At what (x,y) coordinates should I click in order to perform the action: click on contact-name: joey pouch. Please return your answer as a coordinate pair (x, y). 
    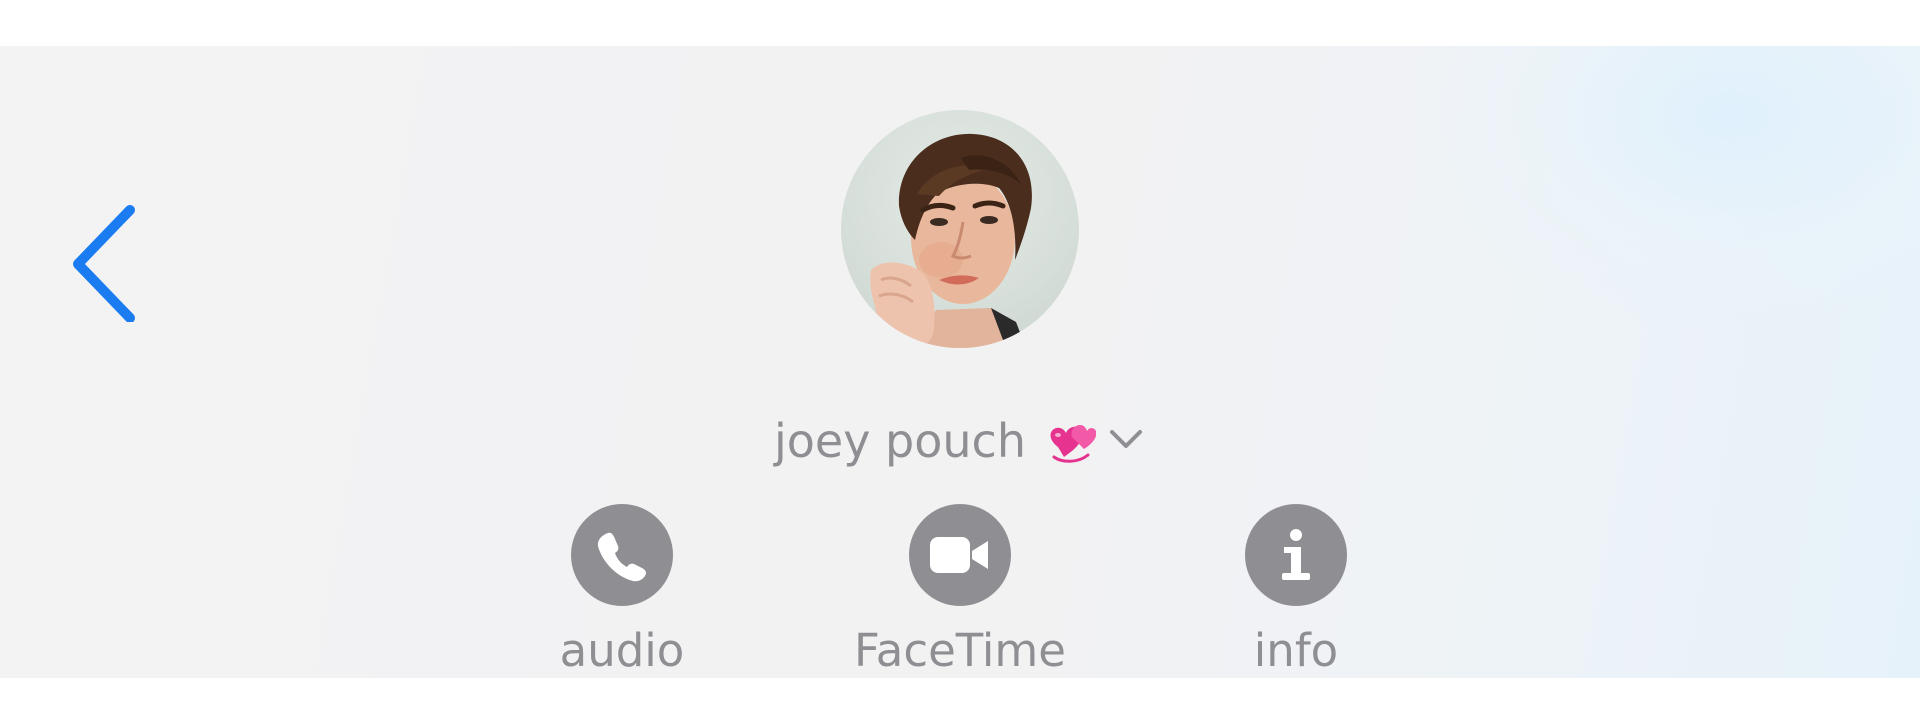
    Looking at the image, I should click on (899, 441).